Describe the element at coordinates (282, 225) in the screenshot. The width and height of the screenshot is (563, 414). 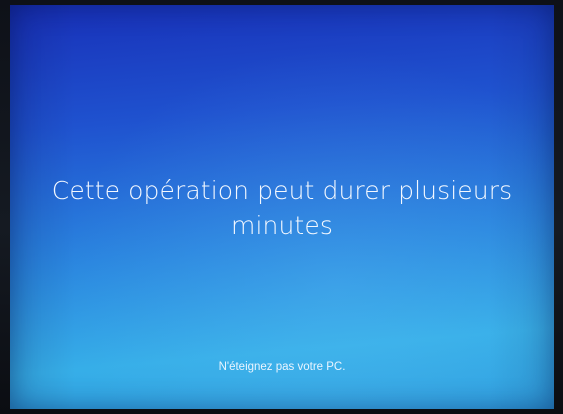
I see `progress-message-line-2: minutes` at that location.